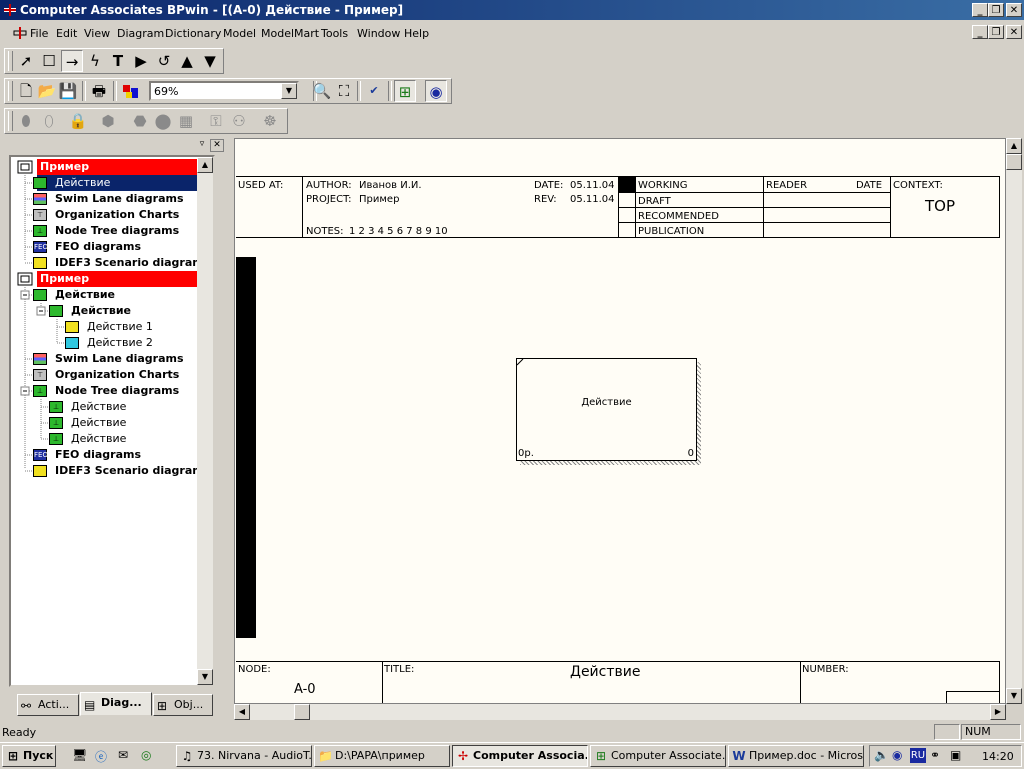 The image size is (1024, 769). What do you see at coordinates (1014, 10) in the screenshot?
I see `close-button: ✕` at bounding box center [1014, 10].